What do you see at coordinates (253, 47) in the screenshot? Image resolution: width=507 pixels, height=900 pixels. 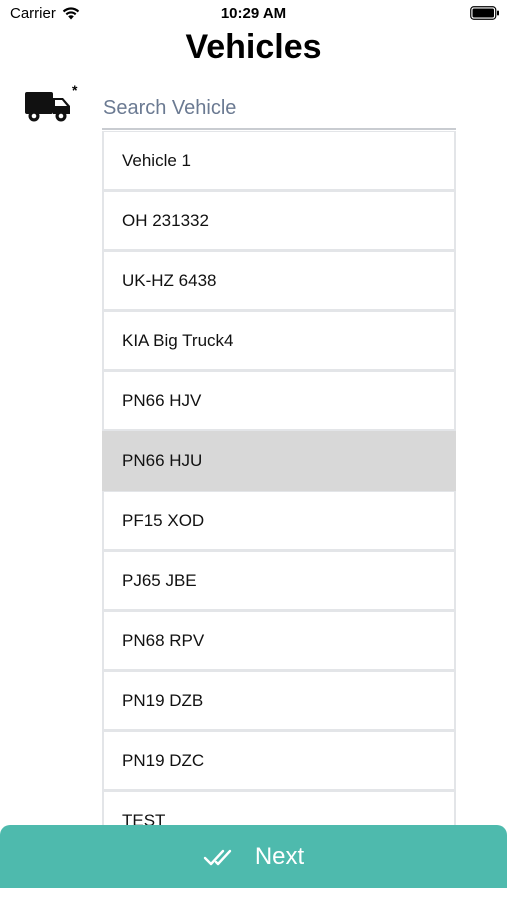 I see `page-title: Vehicles` at bounding box center [253, 47].